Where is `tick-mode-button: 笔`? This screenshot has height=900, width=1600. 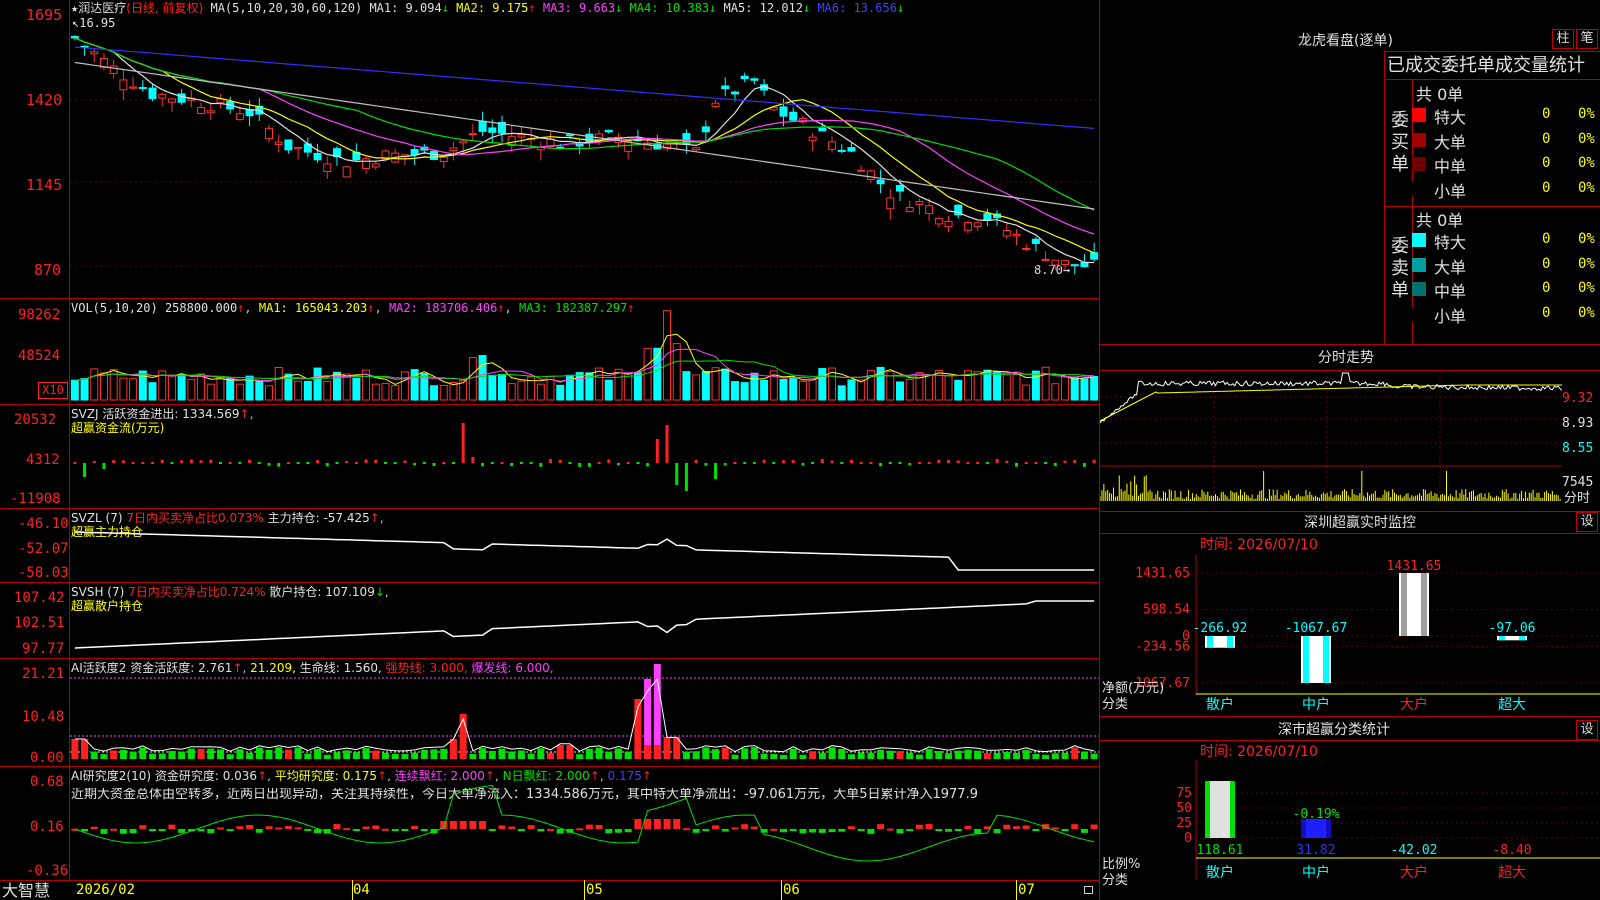 tick-mode-button: 笔 is located at coordinates (1587, 39).